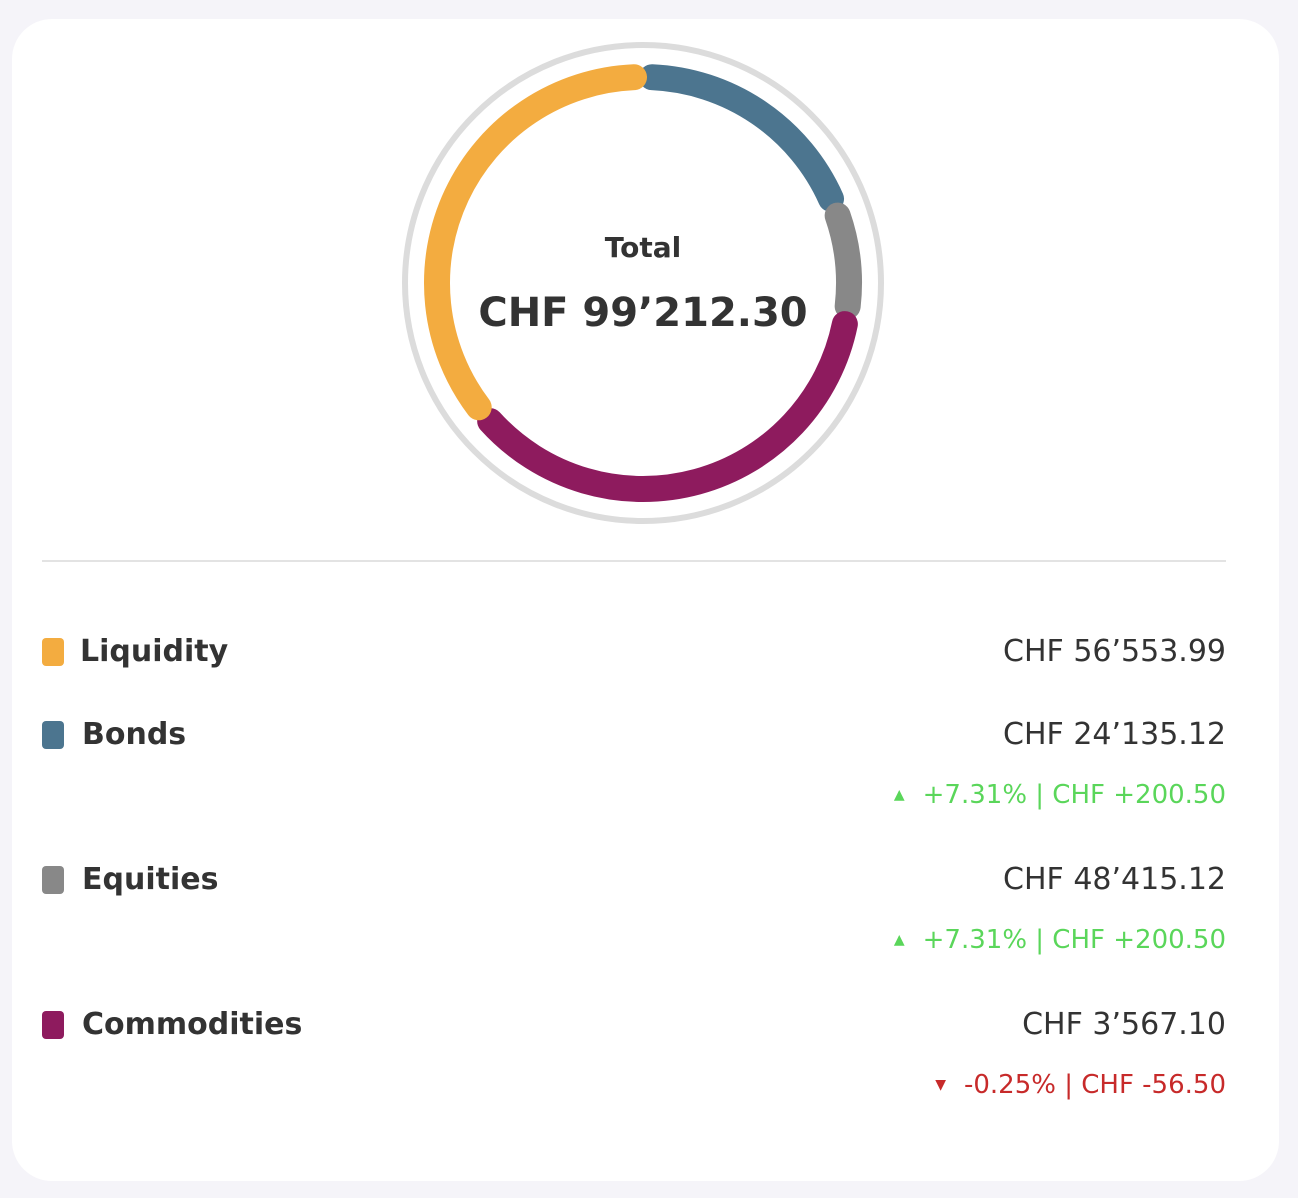 The width and height of the screenshot is (1298, 1198). Describe the element at coordinates (150, 879) in the screenshot. I see `category-name: Equities` at that location.